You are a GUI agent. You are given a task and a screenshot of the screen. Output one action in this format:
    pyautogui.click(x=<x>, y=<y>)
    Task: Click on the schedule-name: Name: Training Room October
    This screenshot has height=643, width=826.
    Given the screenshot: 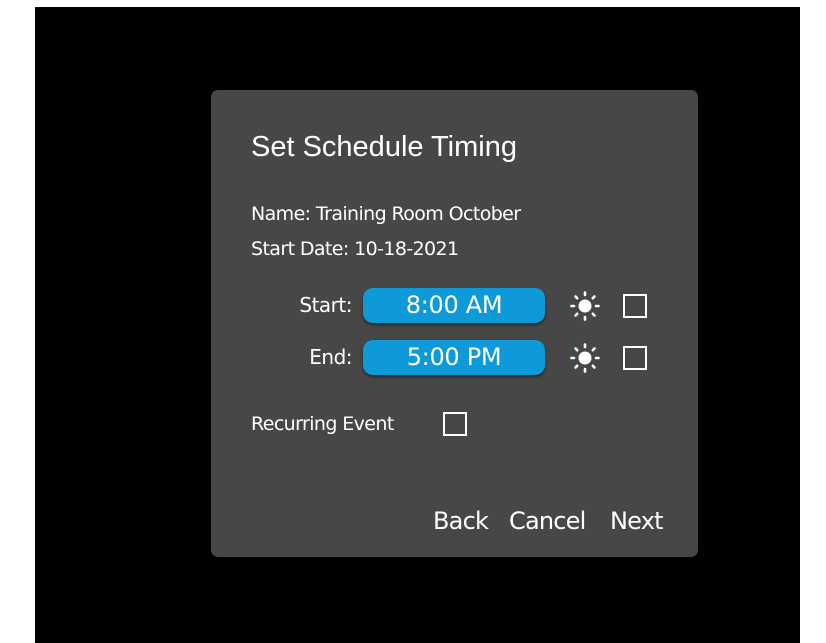 What is the action you would take?
    pyautogui.click(x=386, y=214)
    